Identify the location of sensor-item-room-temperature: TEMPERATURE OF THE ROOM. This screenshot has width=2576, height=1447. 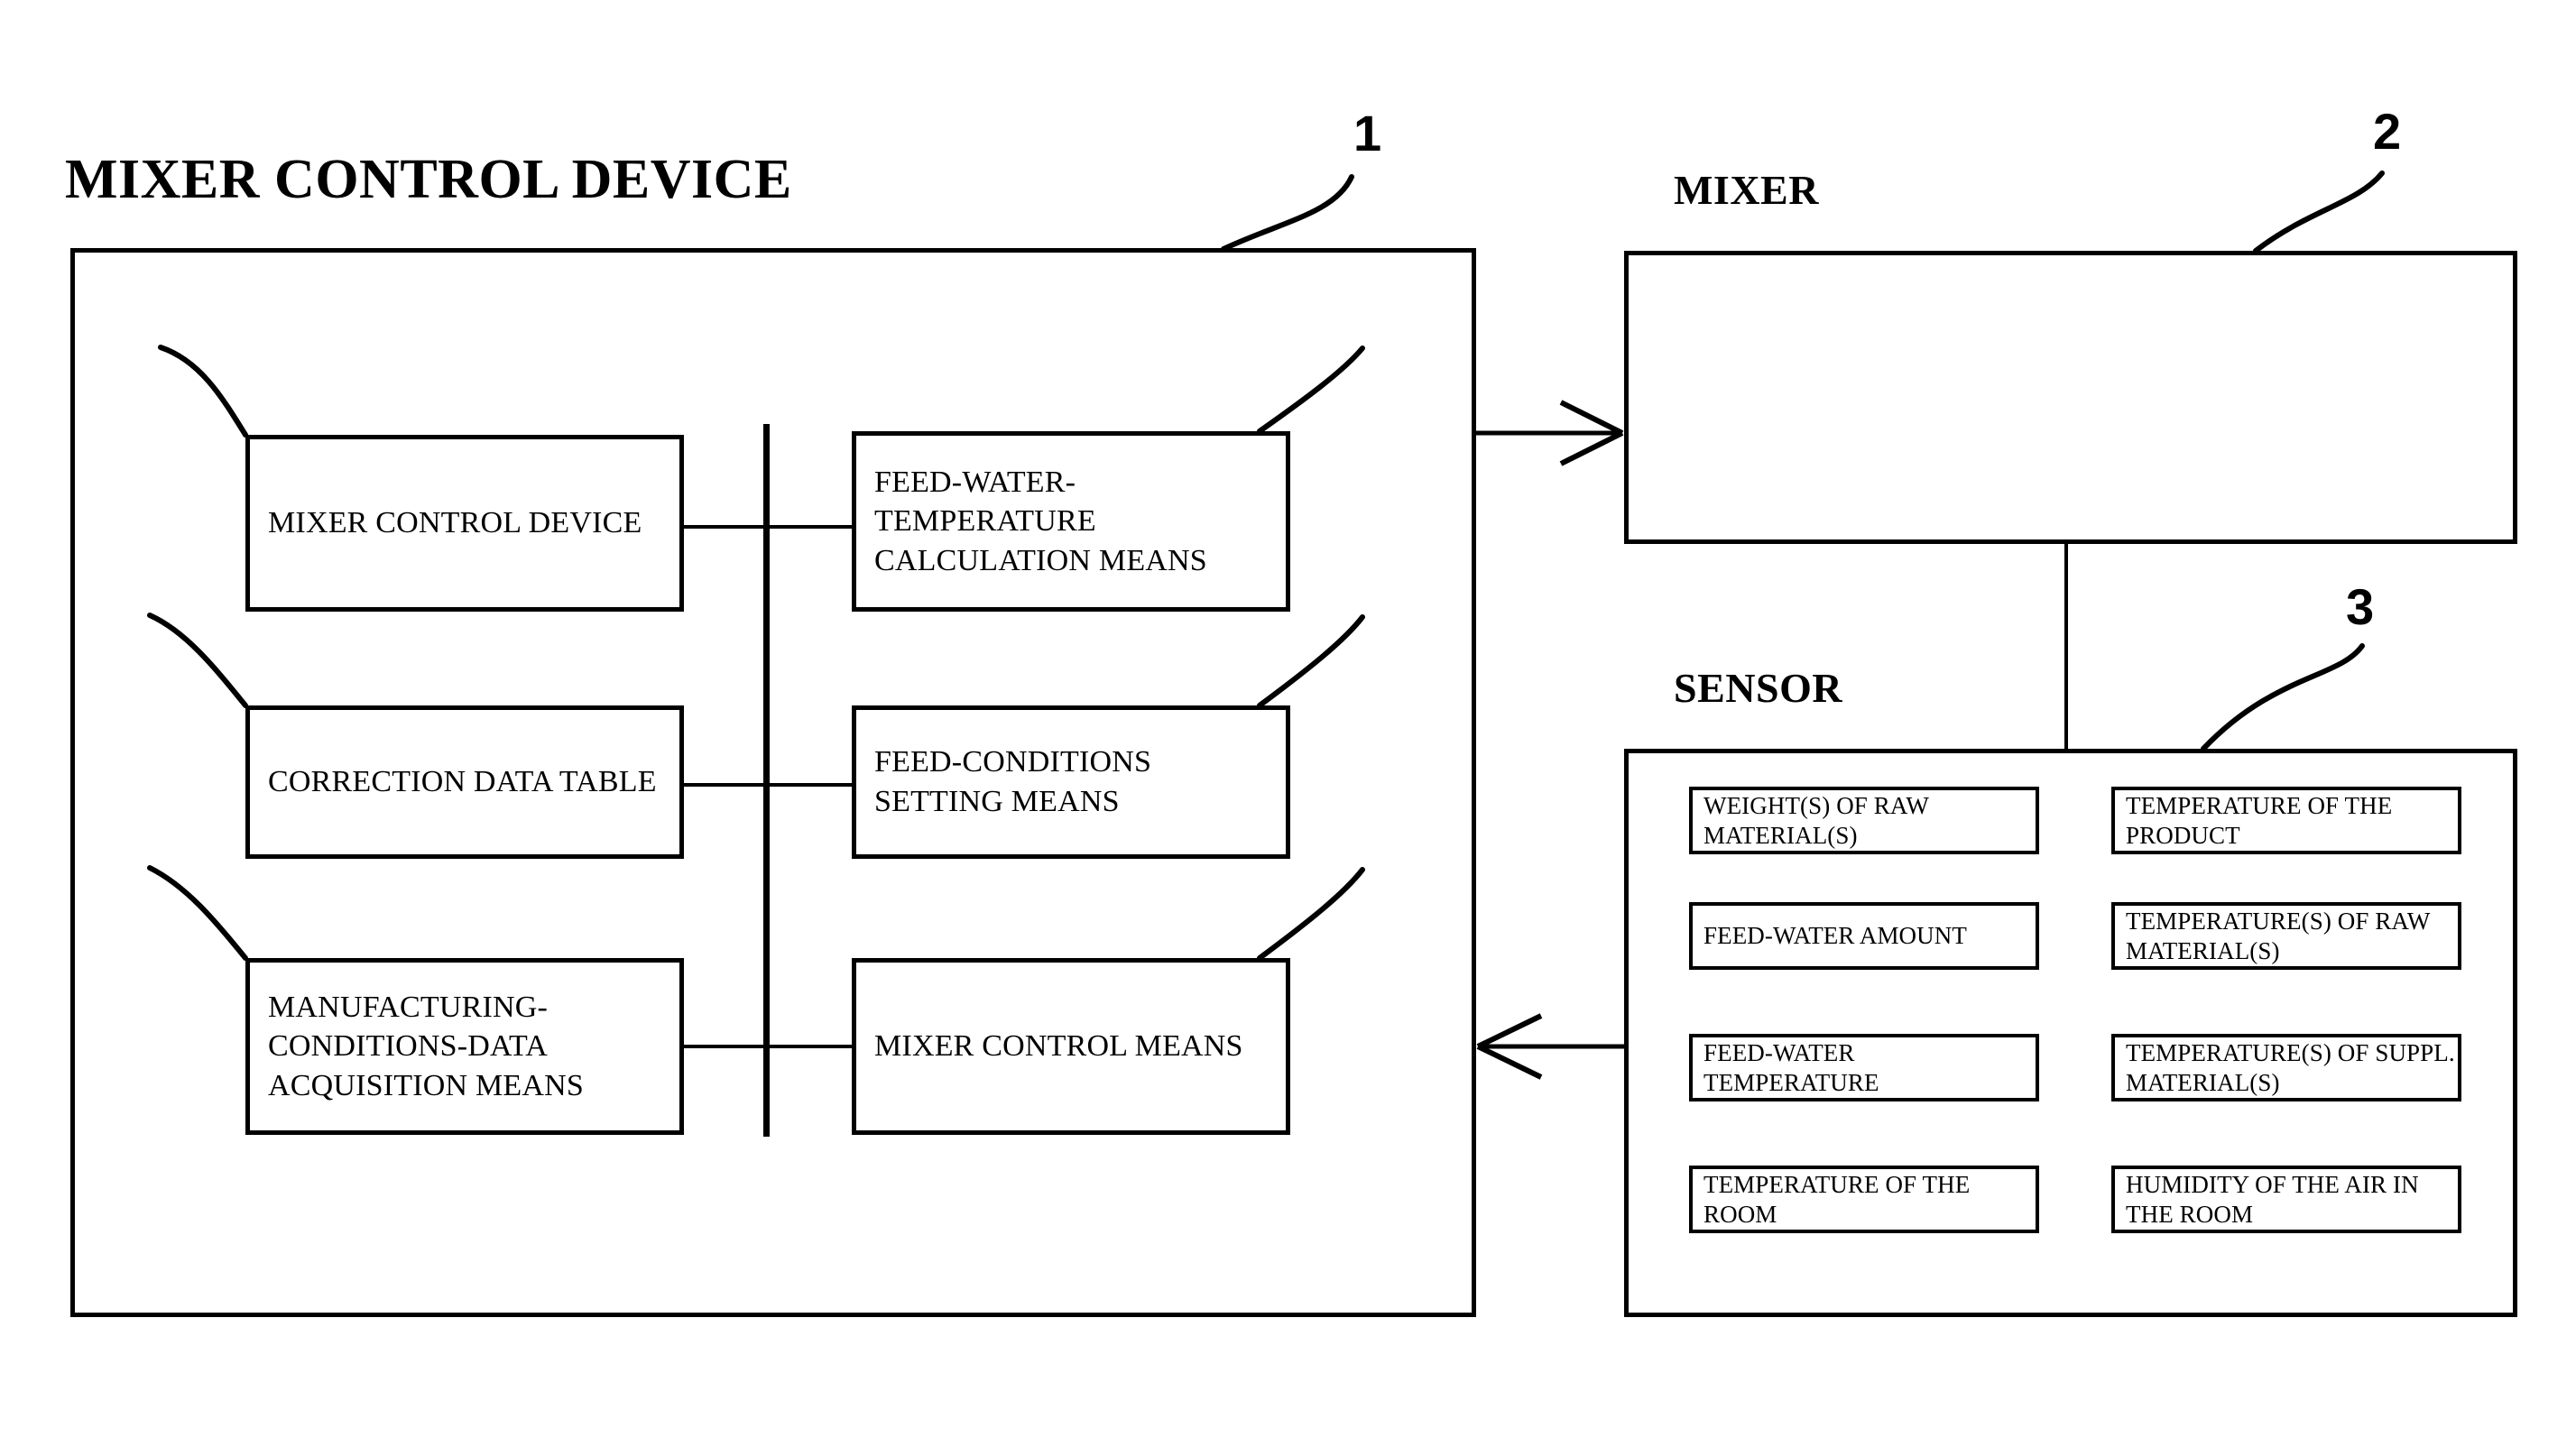
(1864, 1199).